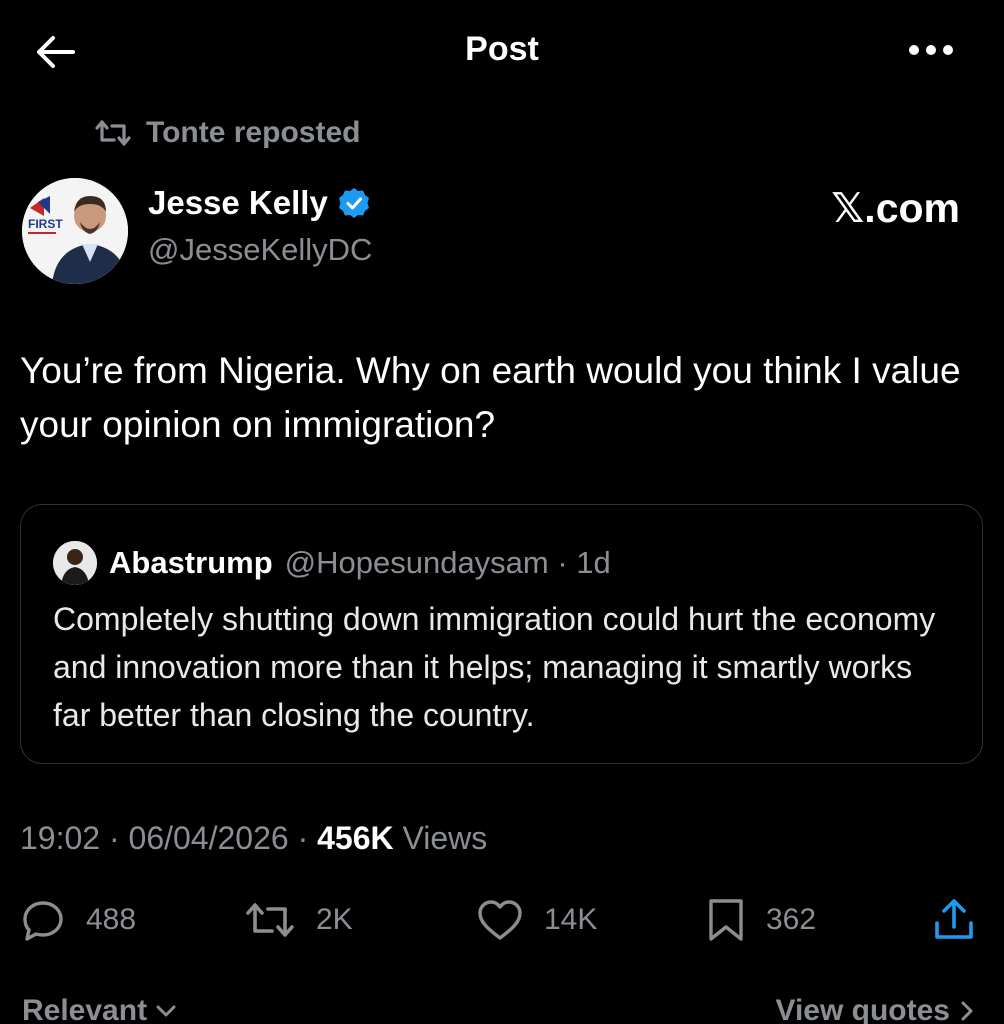  What do you see at coordinates (238, 203) in the screenshot?
I see `author-name: Jesse Kelly` at bounding box center [238, 203].